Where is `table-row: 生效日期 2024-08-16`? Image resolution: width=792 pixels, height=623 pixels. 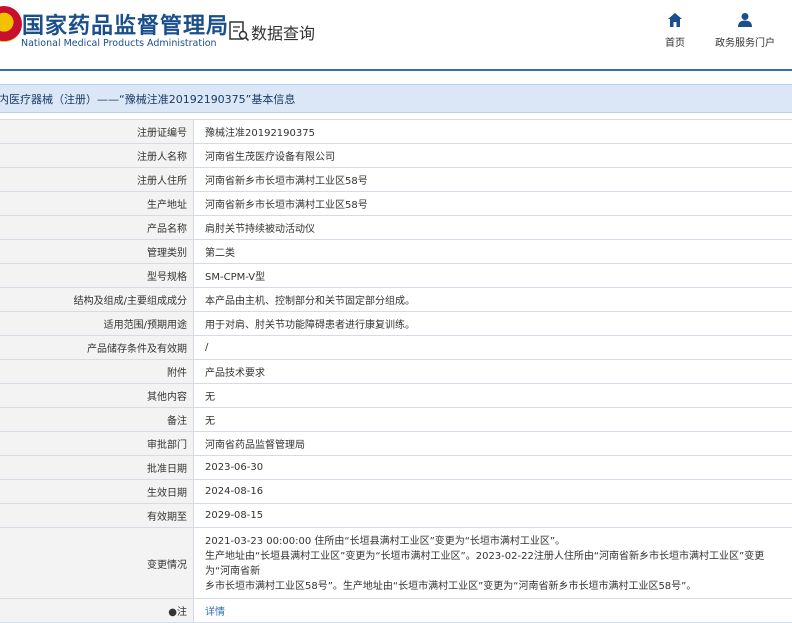 table-row: 生效日期 2024-08-16 is located at coordinates (396, 492).